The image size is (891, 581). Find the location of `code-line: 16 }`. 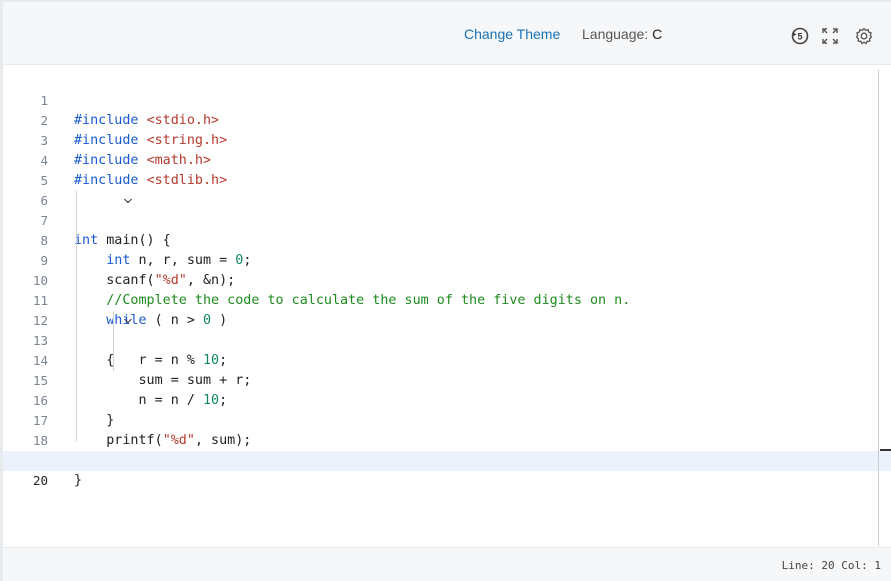

code-line: 16 } is located at coordinates (447, 399).